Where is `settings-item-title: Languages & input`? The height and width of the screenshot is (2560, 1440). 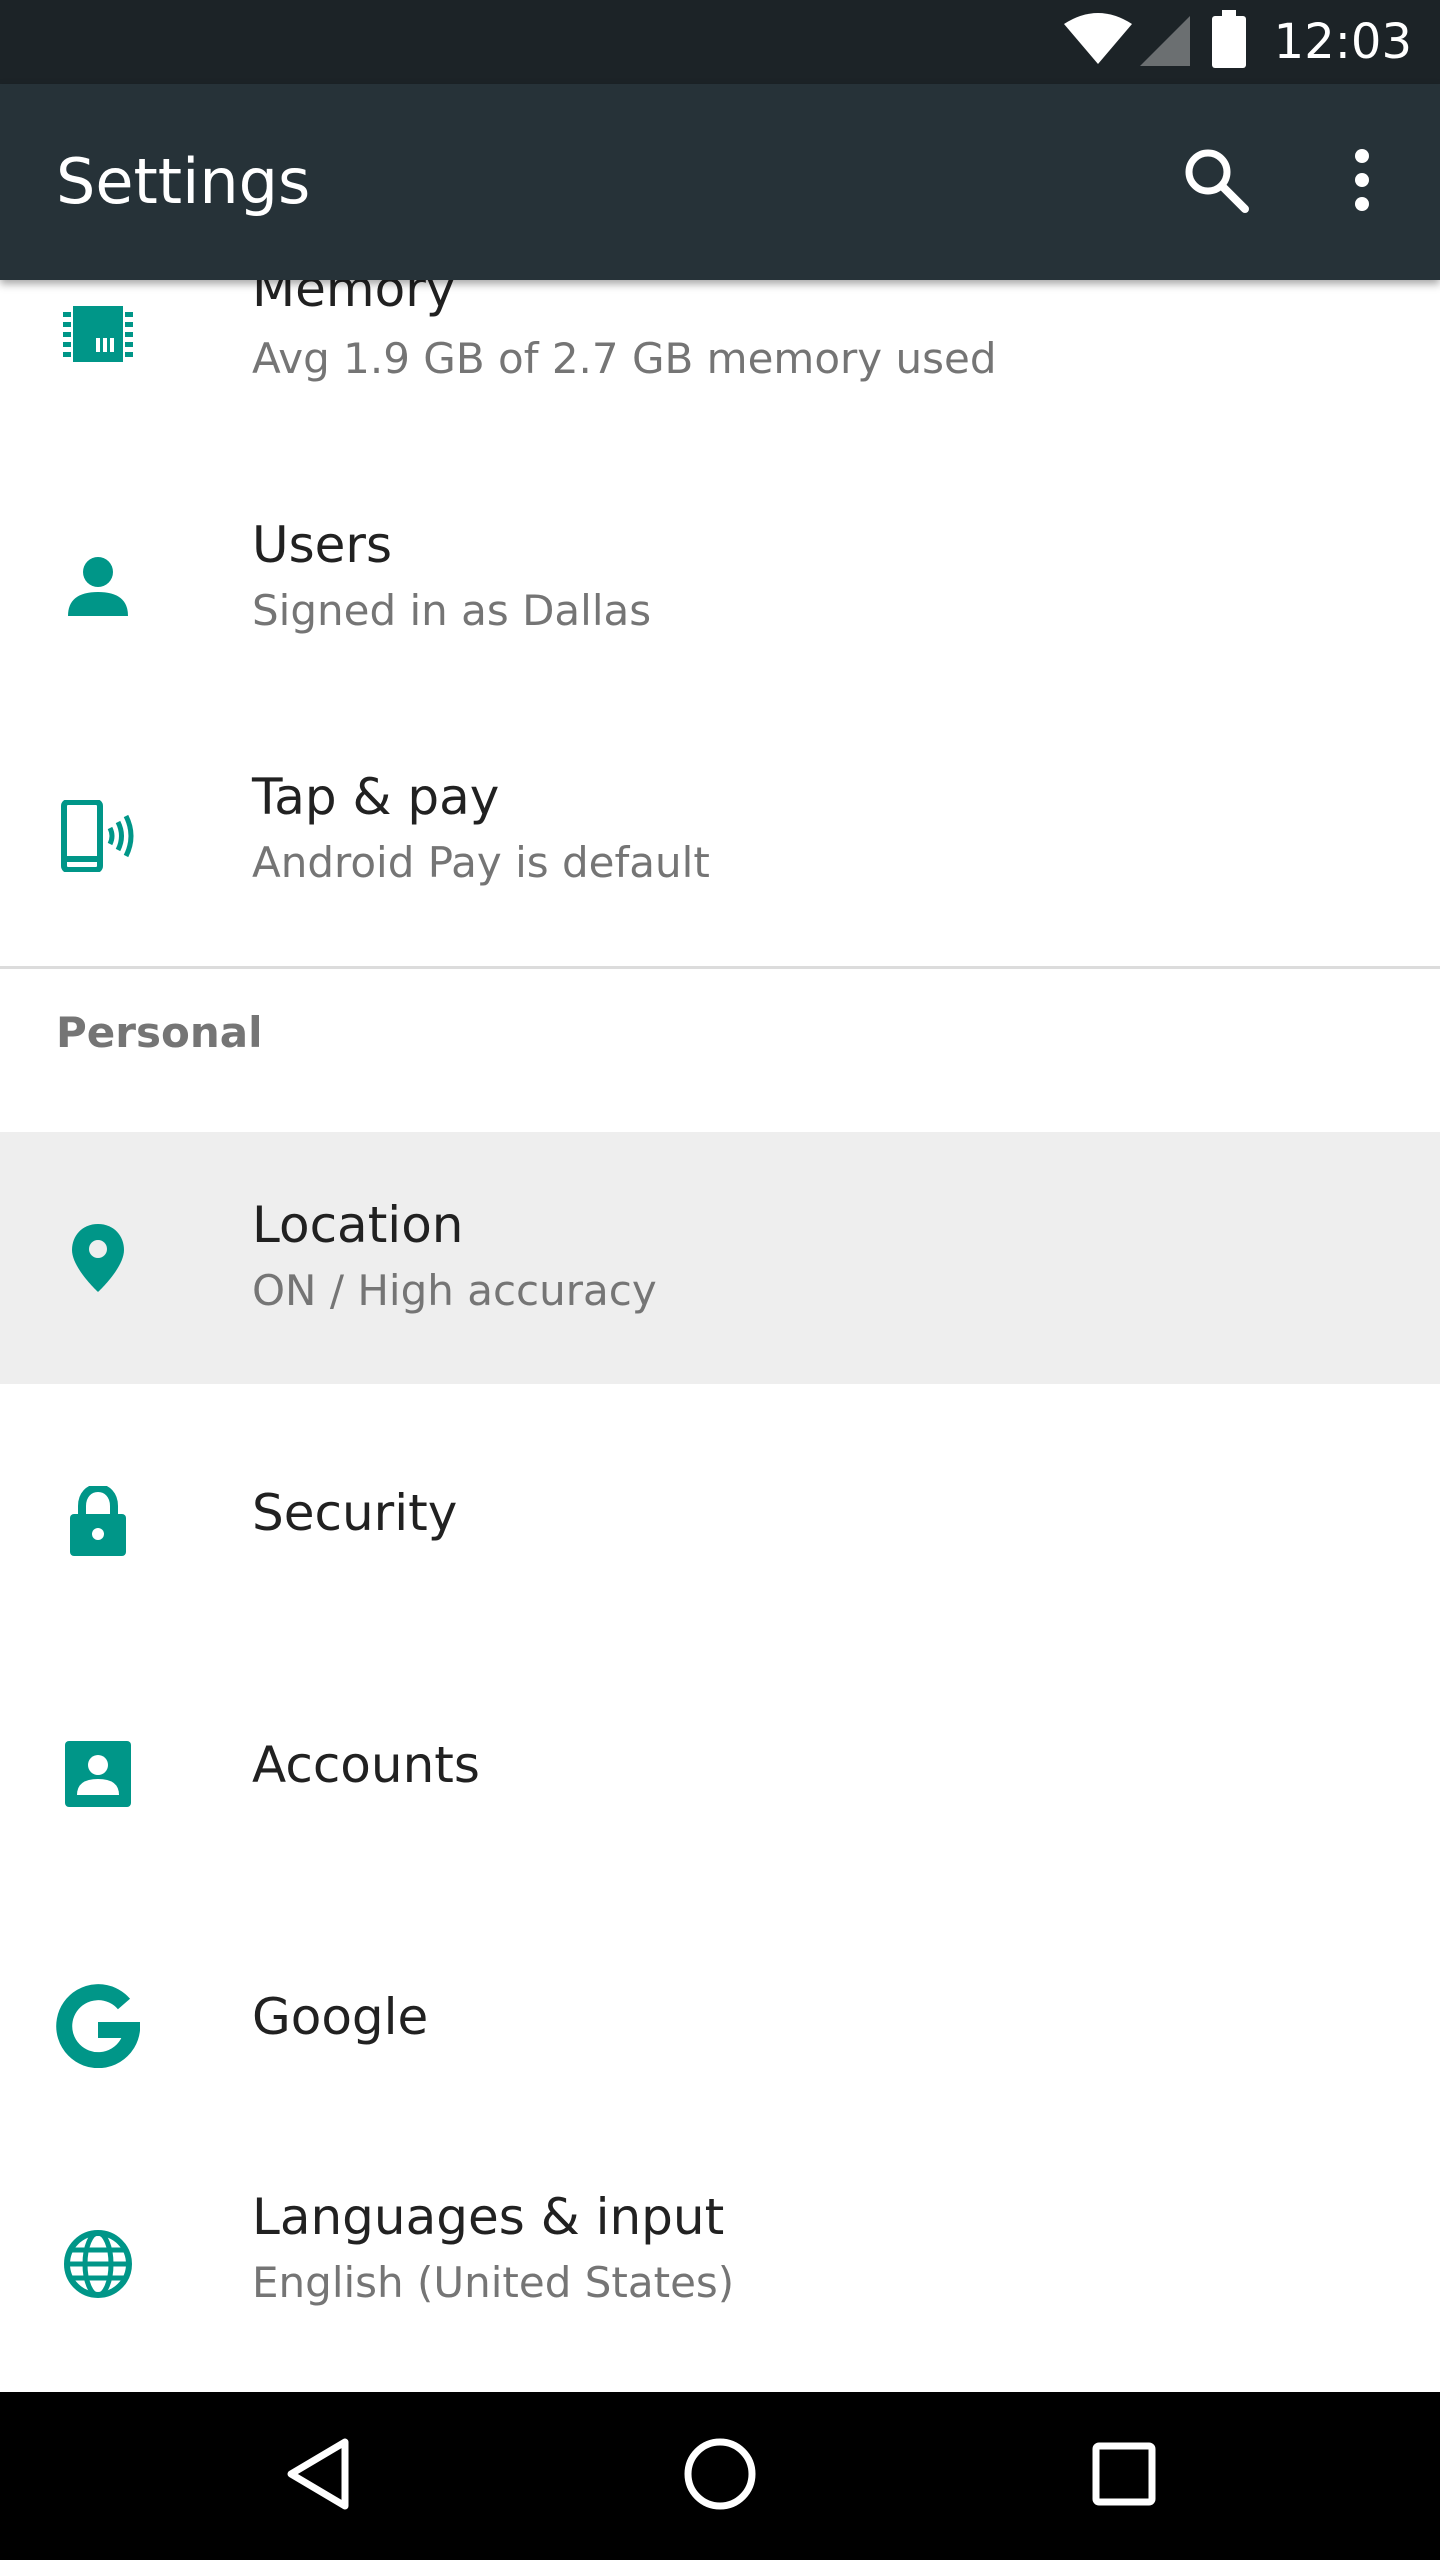 settings-item-title: Languages & input is located at coordinates (488, 2217).